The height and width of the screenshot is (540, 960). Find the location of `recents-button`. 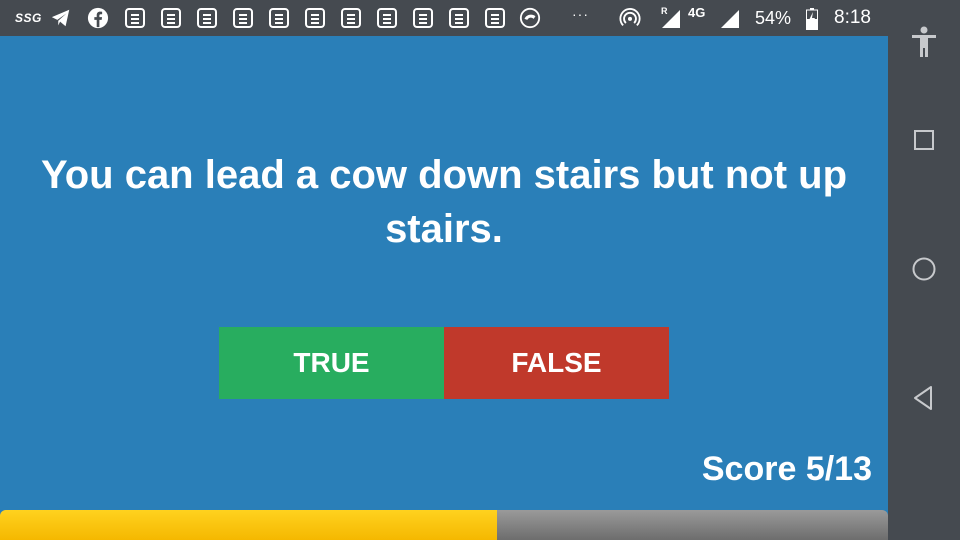

recents-button is located at coordinates (924, 140).